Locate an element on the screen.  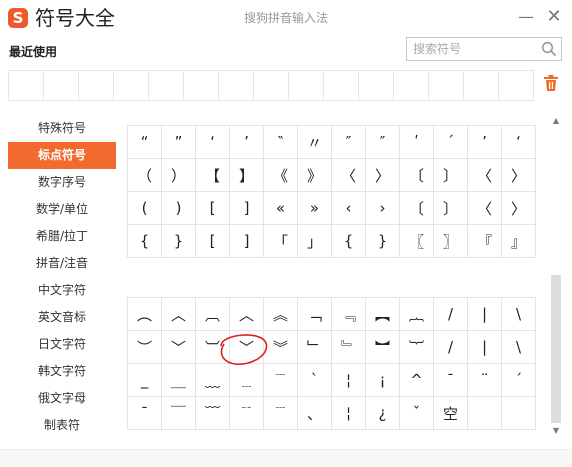
symbol-cell: ） is located at coordinates (178, 175).